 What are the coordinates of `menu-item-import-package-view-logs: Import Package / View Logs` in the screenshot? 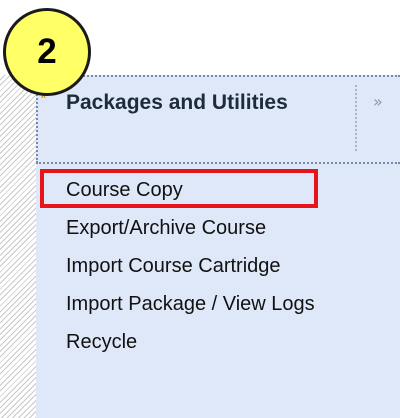 It's located at (226, 304).